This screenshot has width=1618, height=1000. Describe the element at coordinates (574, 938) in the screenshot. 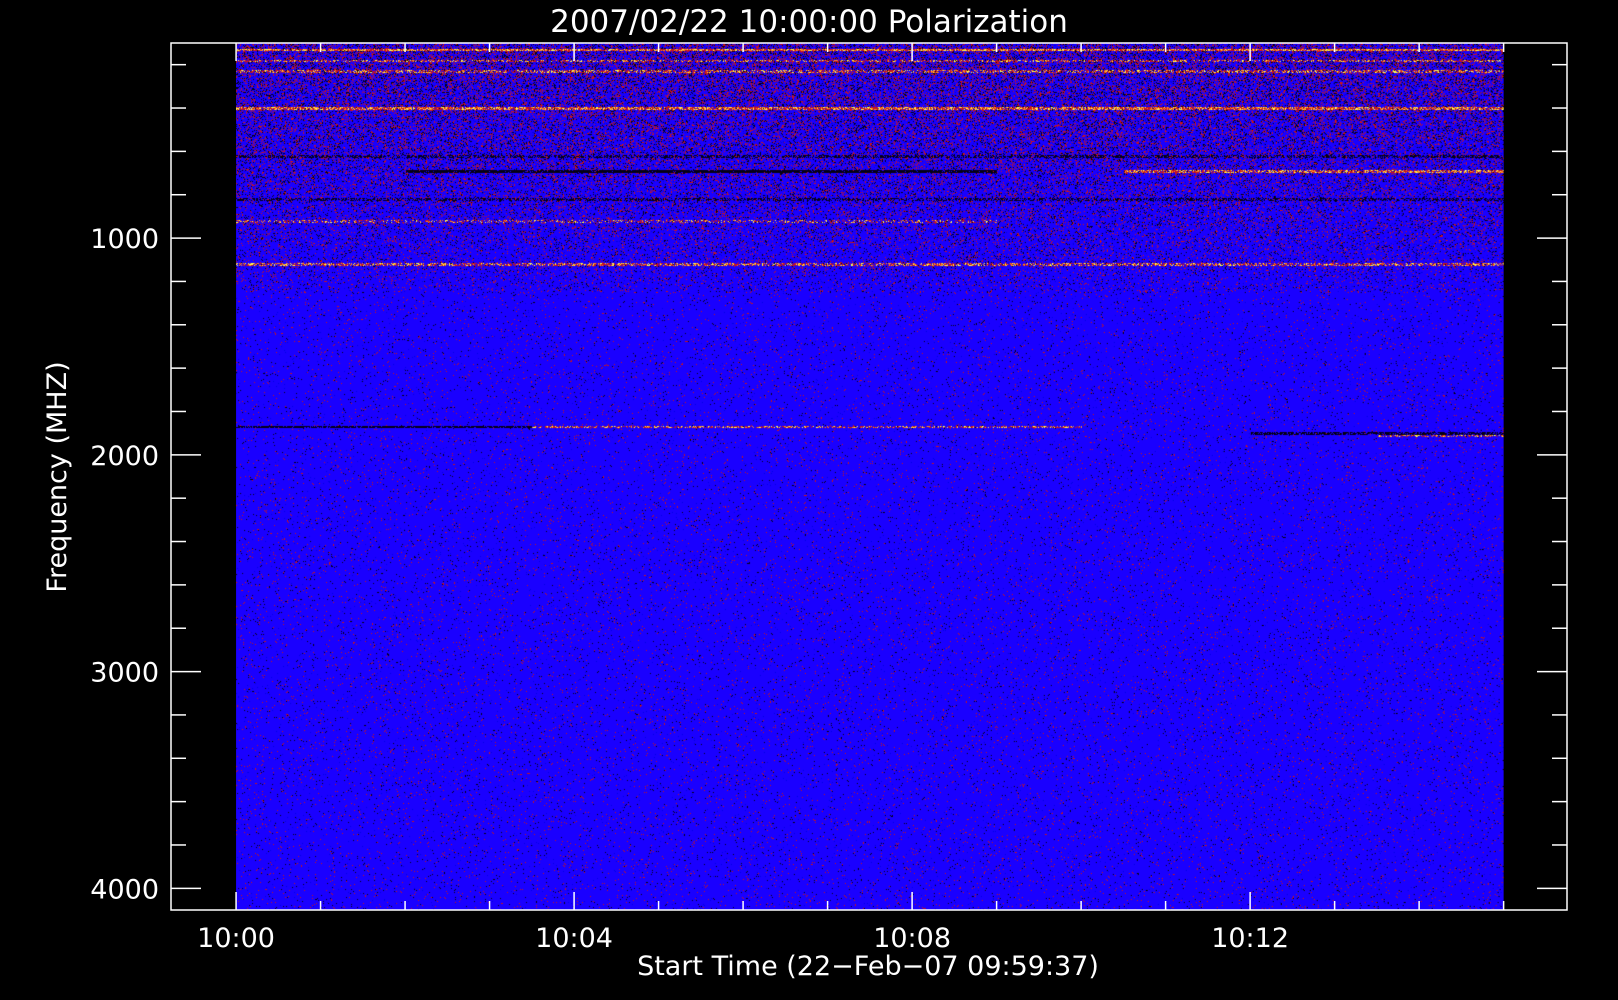

I see `x-tick-label: 10:04` at that location.